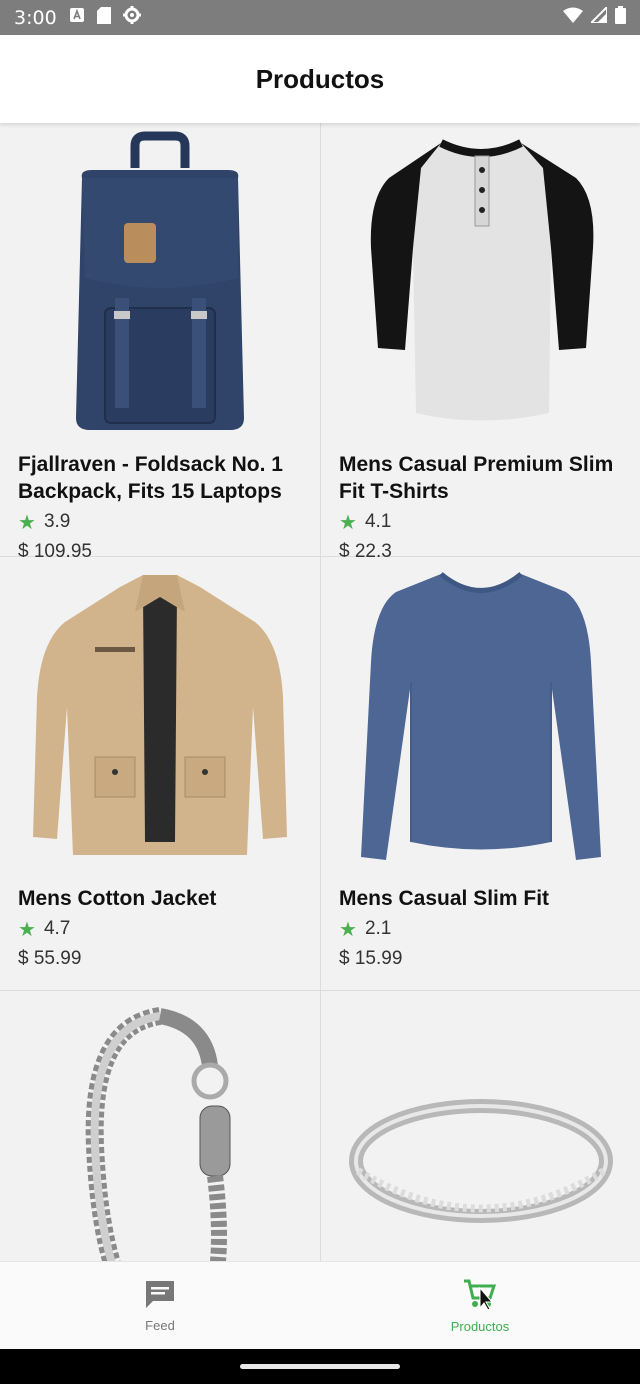  Describe the element at coordinates (77, 17) in the screenshot. I see `a-notification-icon` at that location.